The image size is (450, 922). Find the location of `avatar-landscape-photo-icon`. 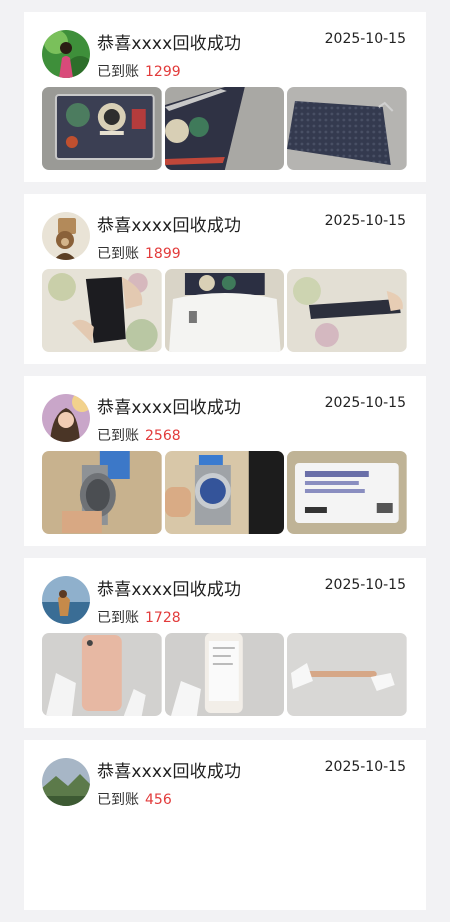

avatar-landscape-photo-icon is located at coordinates (66, 782).